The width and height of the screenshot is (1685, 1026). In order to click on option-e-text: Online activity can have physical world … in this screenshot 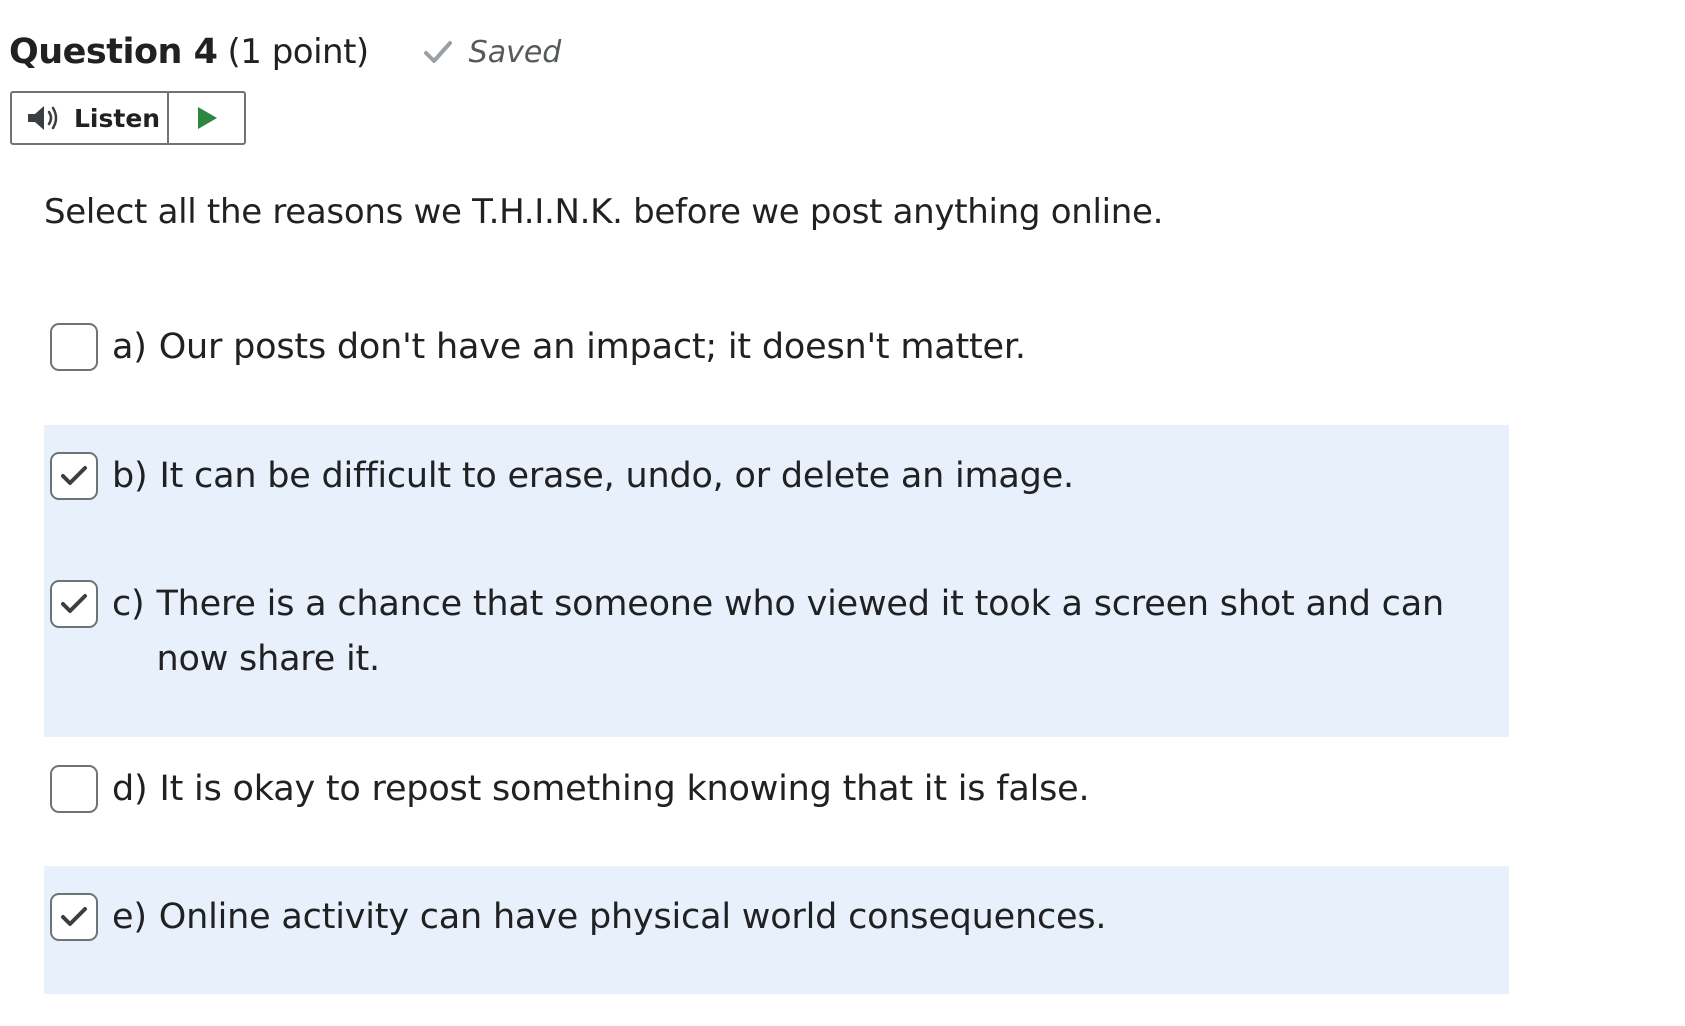, I will do `click(632, 917)`.